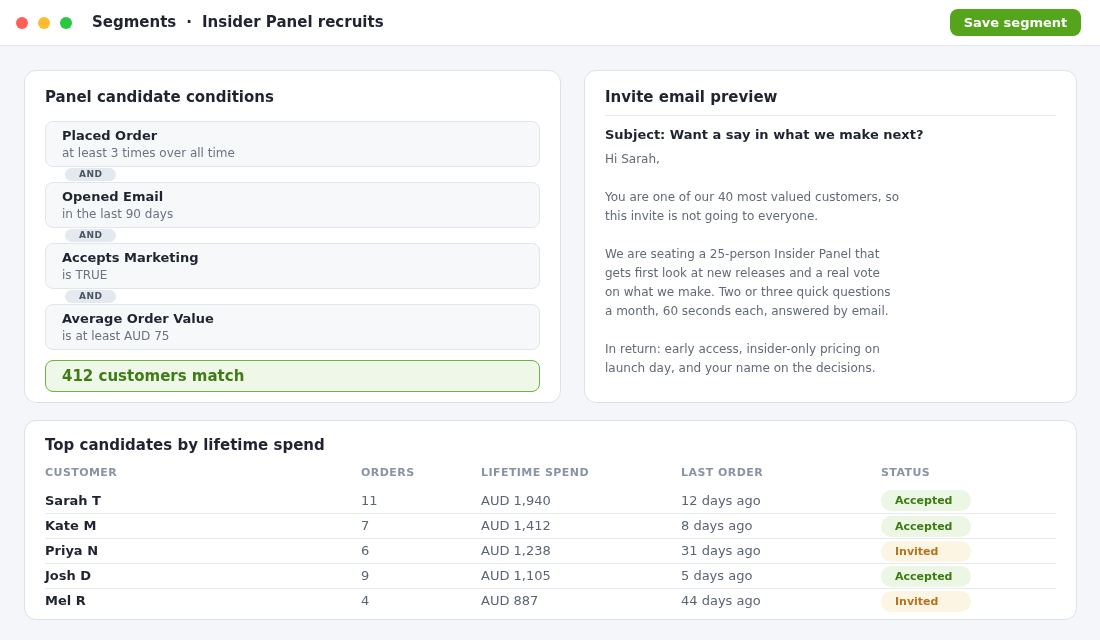 The image size is (1100, 640). I want to click on table-cell-text: 9, so click(365, 576).